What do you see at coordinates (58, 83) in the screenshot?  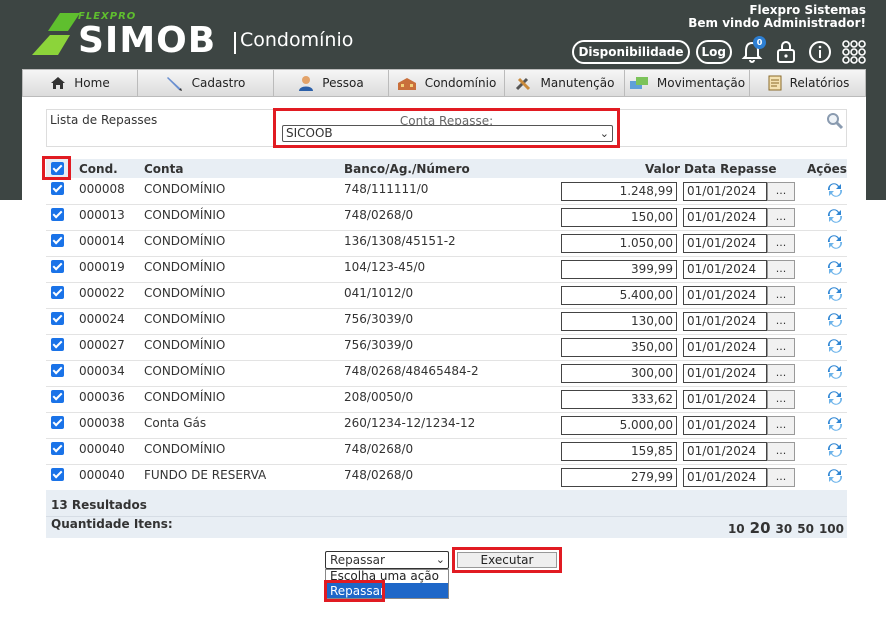 I see `home-icon` at bounding box center [58, 83].